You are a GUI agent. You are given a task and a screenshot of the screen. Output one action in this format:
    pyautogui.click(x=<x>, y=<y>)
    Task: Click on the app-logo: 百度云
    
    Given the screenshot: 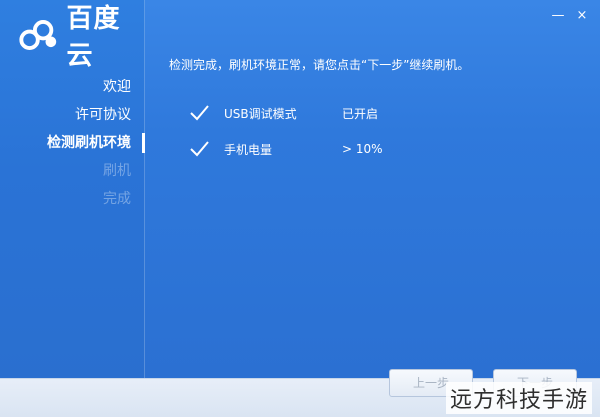 What is the action you would take?
    pyautogui.click(x=80, y=37)
    